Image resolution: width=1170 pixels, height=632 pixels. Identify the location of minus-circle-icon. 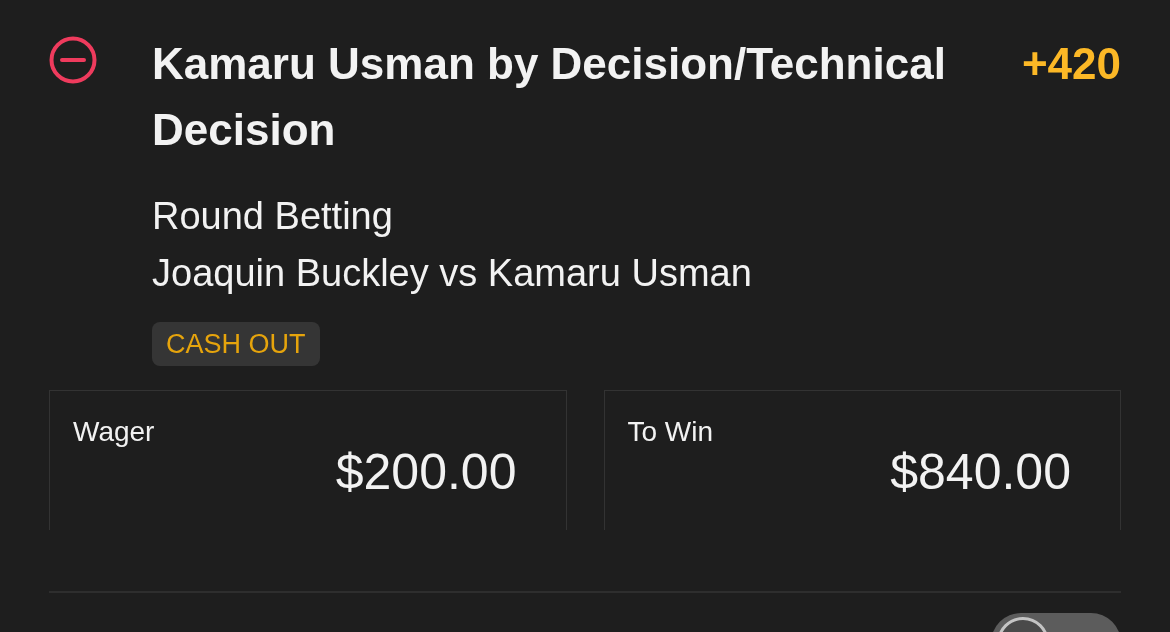
(73, 60).